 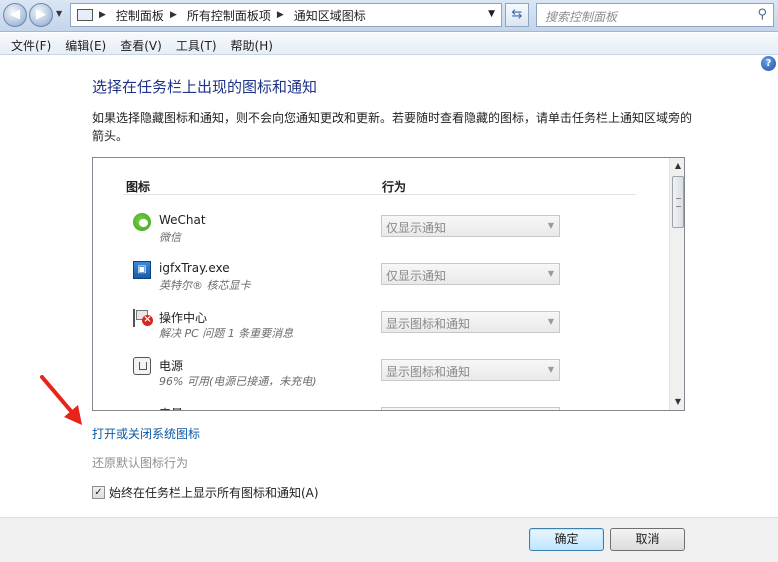 I want to click on list-item: 电源 96% 可用(电源已接通，未充电) 显示图标和通知 ▼, so click(x=378, y=381).